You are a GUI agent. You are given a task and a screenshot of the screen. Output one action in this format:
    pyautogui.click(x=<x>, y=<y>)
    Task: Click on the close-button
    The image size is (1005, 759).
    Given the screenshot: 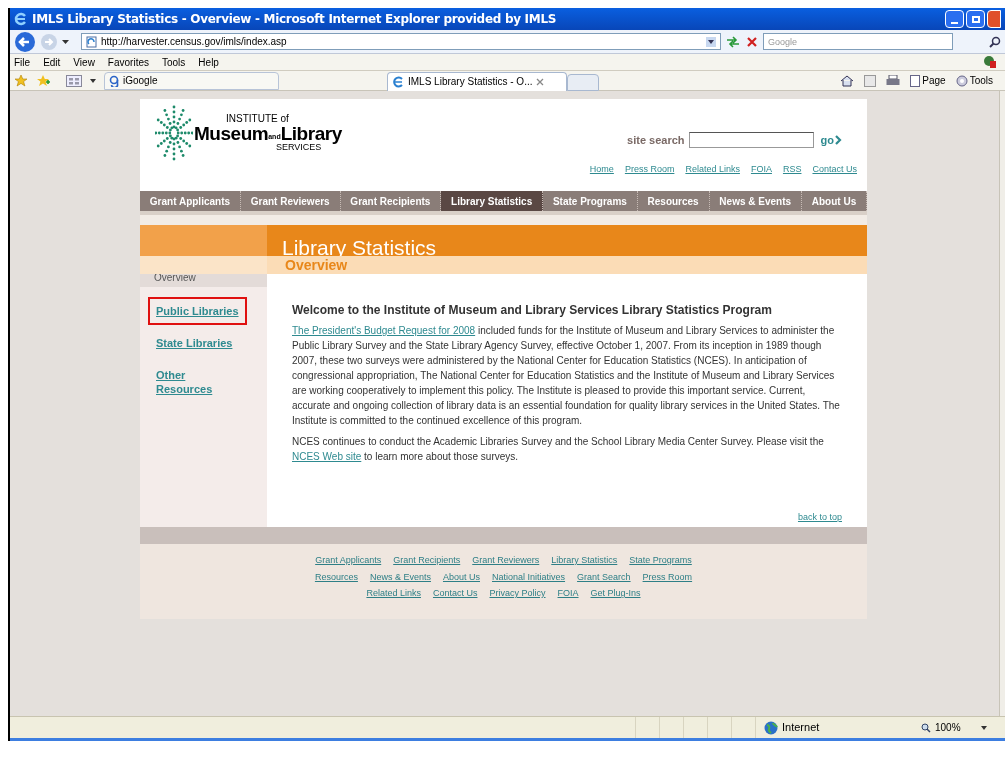 What is the action you would take?
    pyautogui.click(x=994, y=19)
    